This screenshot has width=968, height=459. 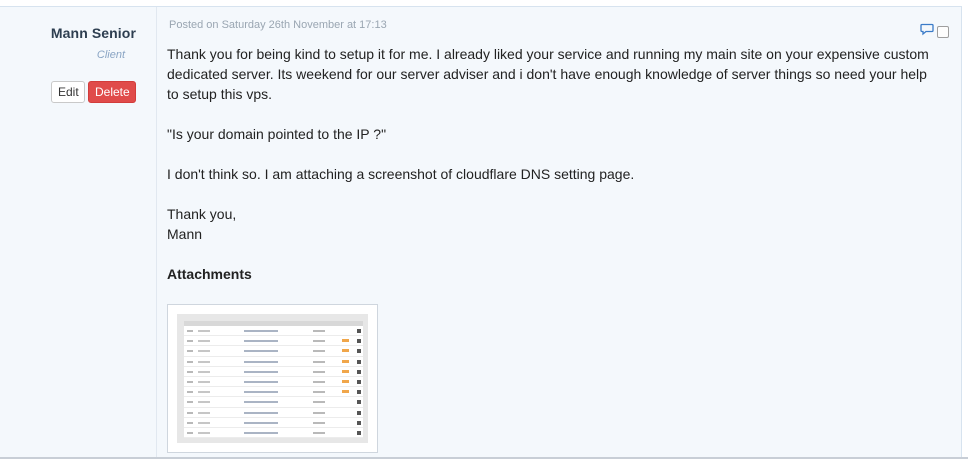 I want to click on screenshot-preview, so click(x=273, y=380).